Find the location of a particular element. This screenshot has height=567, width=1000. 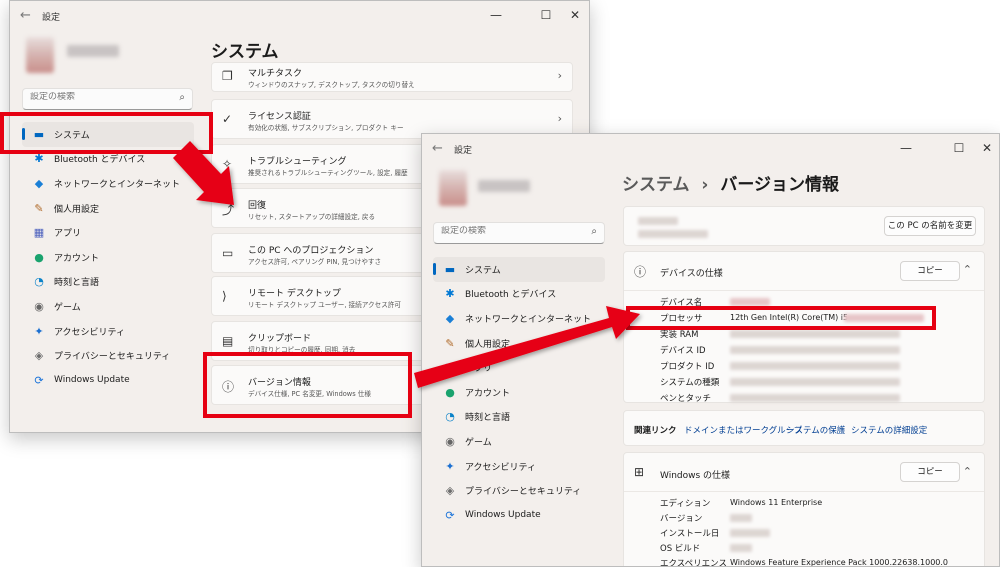

sidebar-item-1: ✱ Bluetooth とデバイス is located at coordinates (519, 294).